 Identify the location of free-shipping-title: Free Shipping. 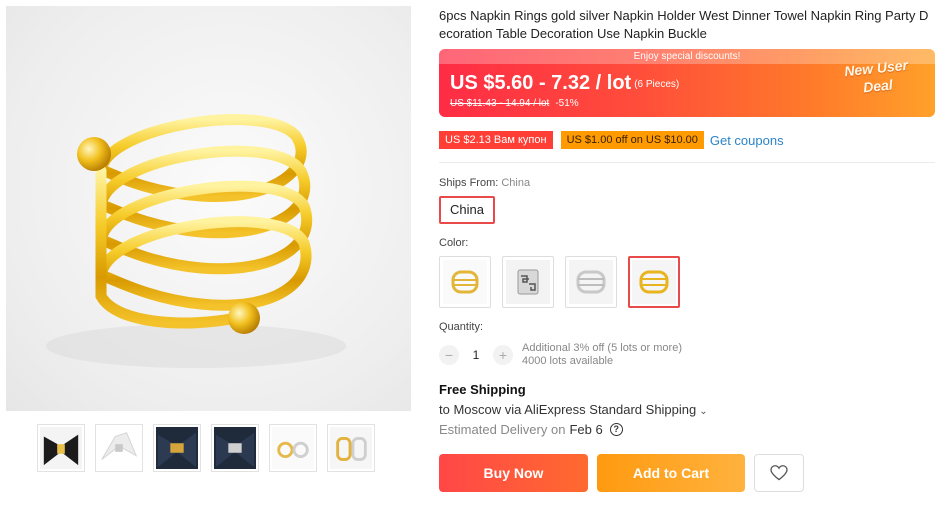
(482, 389).